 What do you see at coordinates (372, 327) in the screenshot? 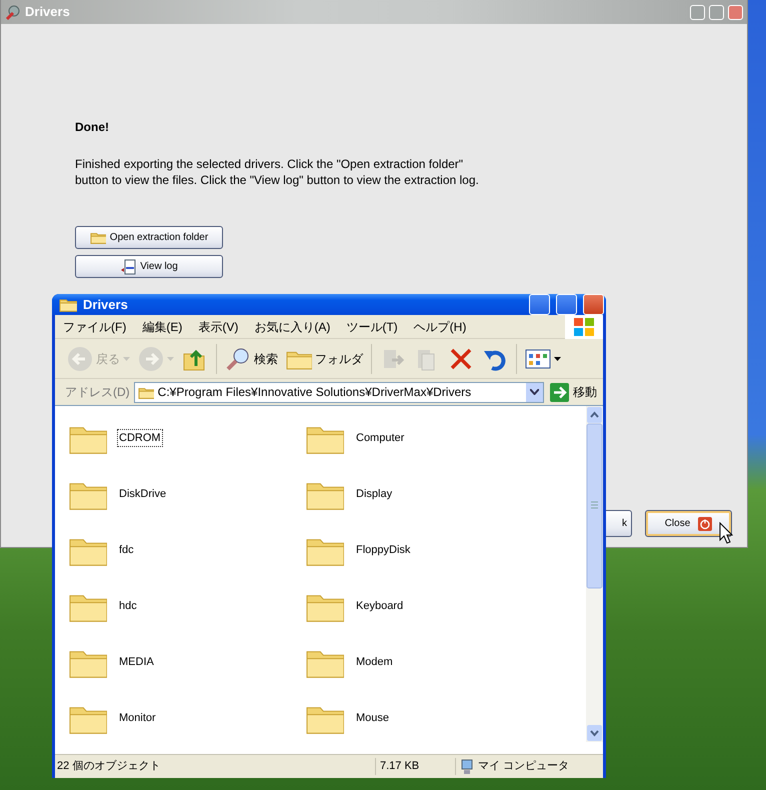
I see `menu-item: ツール(T)` at bounding box center [372, 327].